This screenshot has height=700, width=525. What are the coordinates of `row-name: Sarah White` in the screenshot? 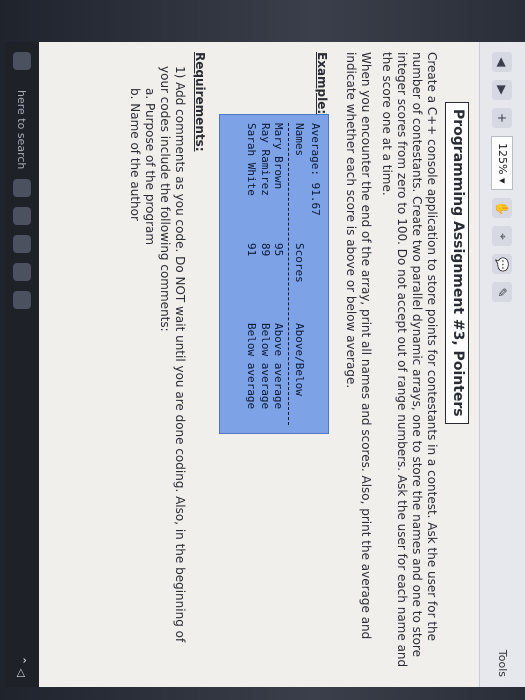 It's located at (251, 159).